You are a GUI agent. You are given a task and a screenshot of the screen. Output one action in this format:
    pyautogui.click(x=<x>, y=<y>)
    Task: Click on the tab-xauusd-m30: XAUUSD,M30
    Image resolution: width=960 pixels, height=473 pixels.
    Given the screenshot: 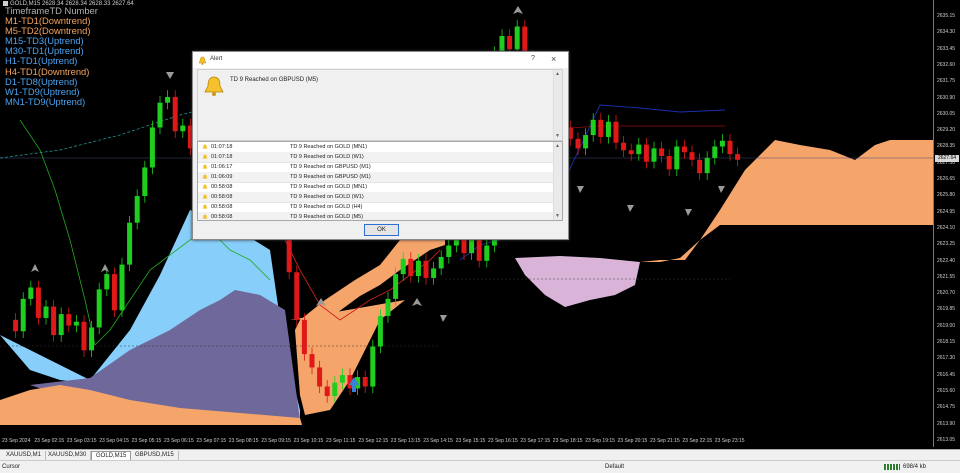 What is the action you would take?
    pyautogui.click(x=68, y=455)
    